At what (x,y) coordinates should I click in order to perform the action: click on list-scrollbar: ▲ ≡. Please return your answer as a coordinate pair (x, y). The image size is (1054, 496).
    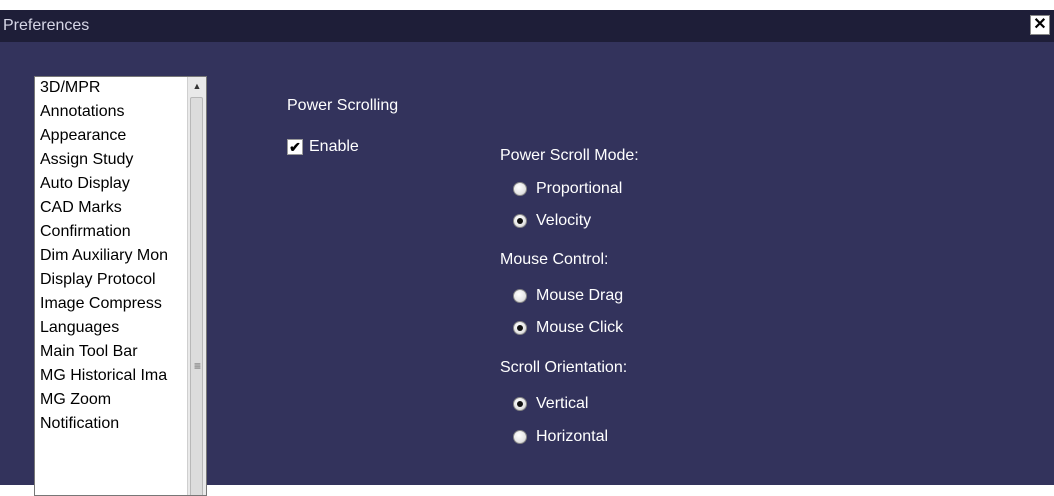
    Looking at the image, I should click on (196, 286).